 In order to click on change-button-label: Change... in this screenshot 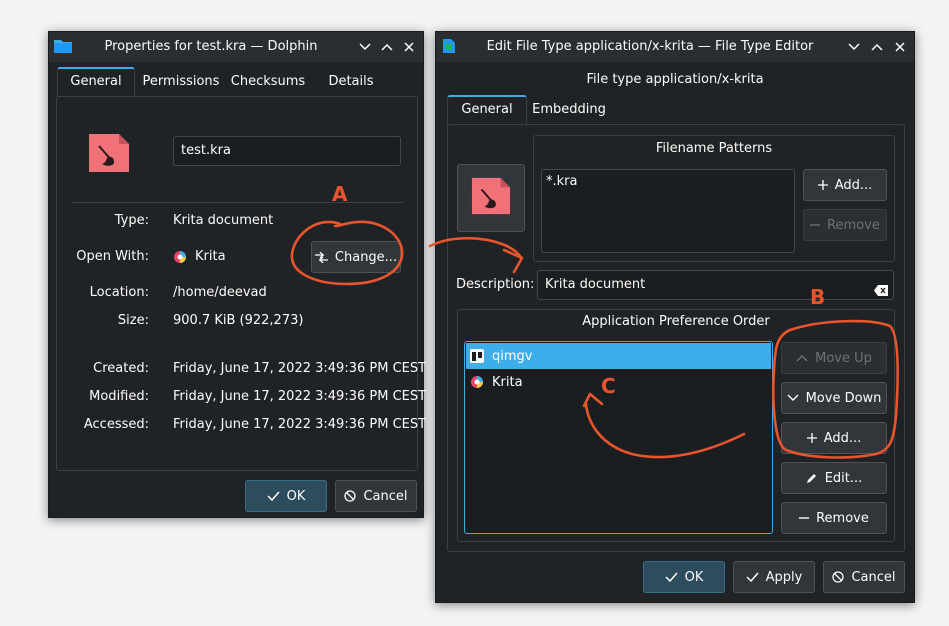, I will do `click(366, 257)`.